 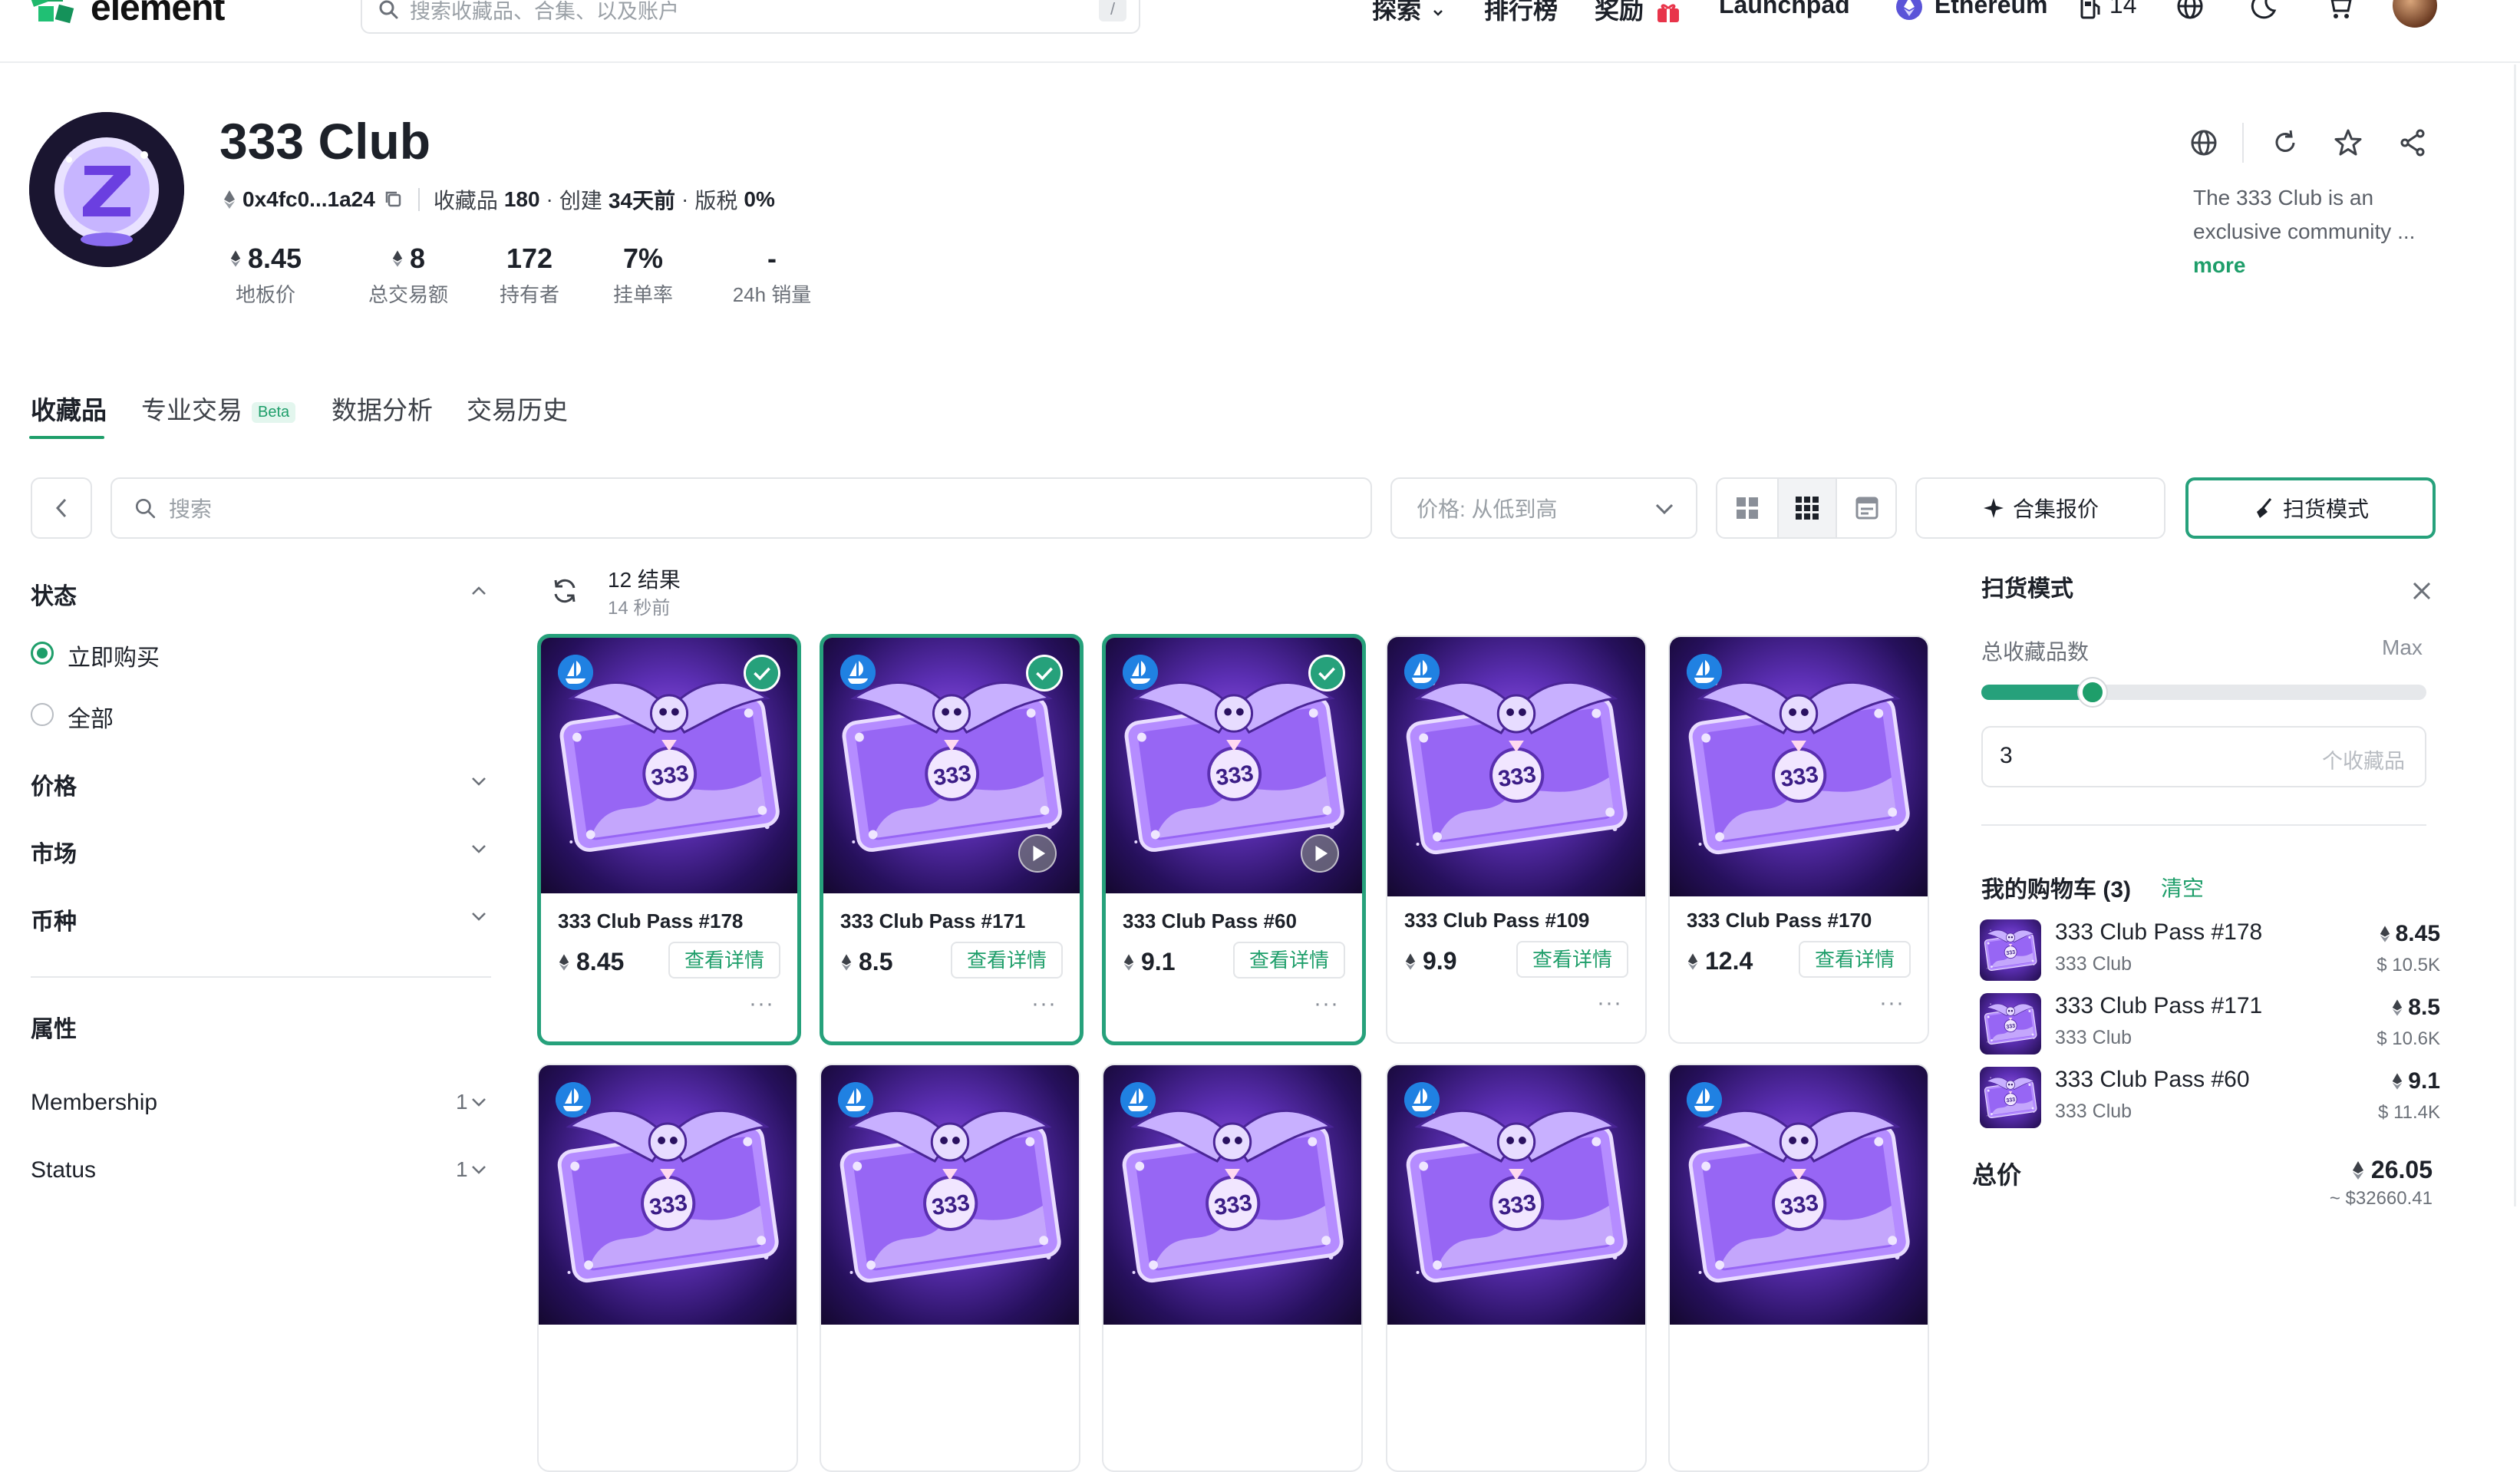 What do you see at coordinates (2412, 142) in the screenshot?
I see `share-icon` at bounding box center [2412, 142].